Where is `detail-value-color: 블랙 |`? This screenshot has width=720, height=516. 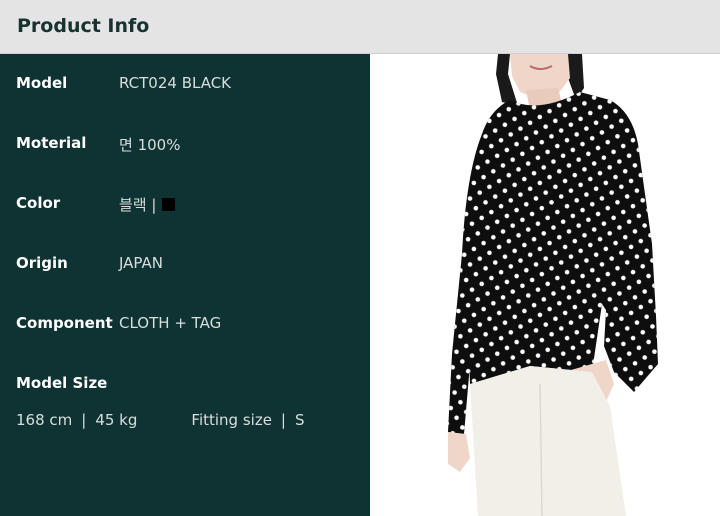 detail-value-color: 블랙 | is located at coordinates (147, 204).